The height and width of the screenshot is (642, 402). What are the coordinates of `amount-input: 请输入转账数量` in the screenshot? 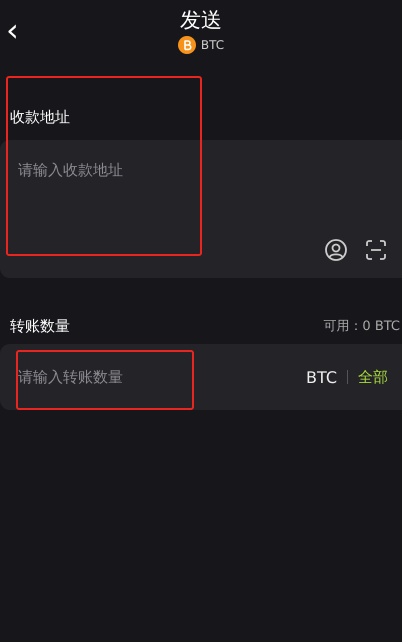 It's located at (161, 377).